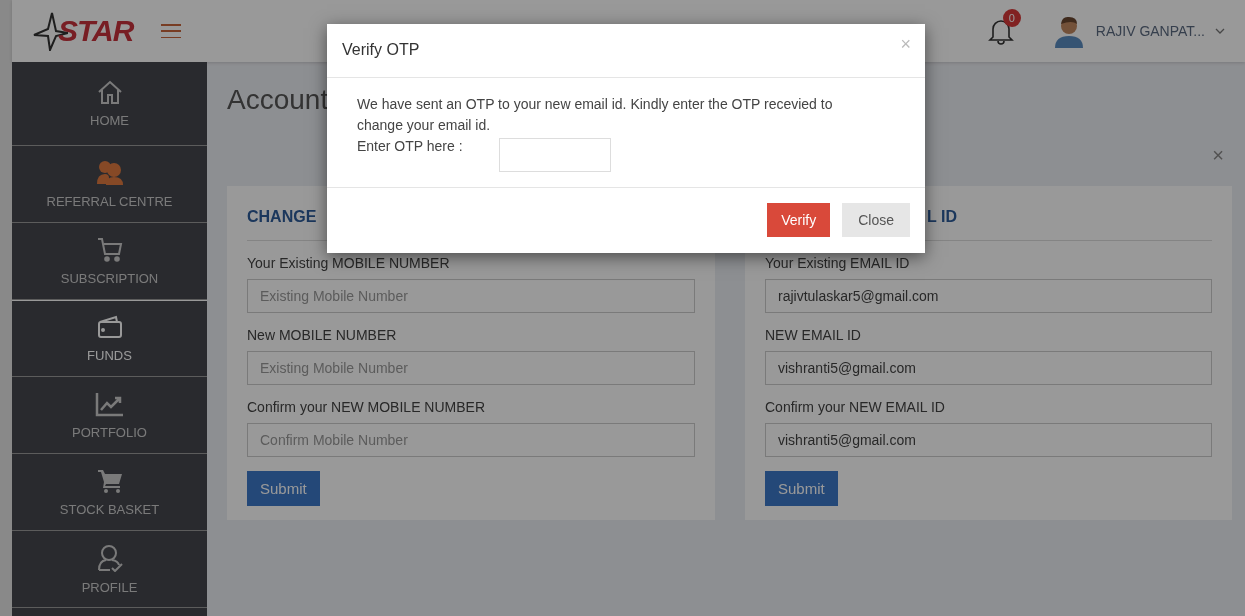 Image resolution: width=1245 pixels, height=616 pixels. Describe the element at coordinates (813, 335) in the screenshot. I see `field-label: NEW EMAIL ID` at that location.